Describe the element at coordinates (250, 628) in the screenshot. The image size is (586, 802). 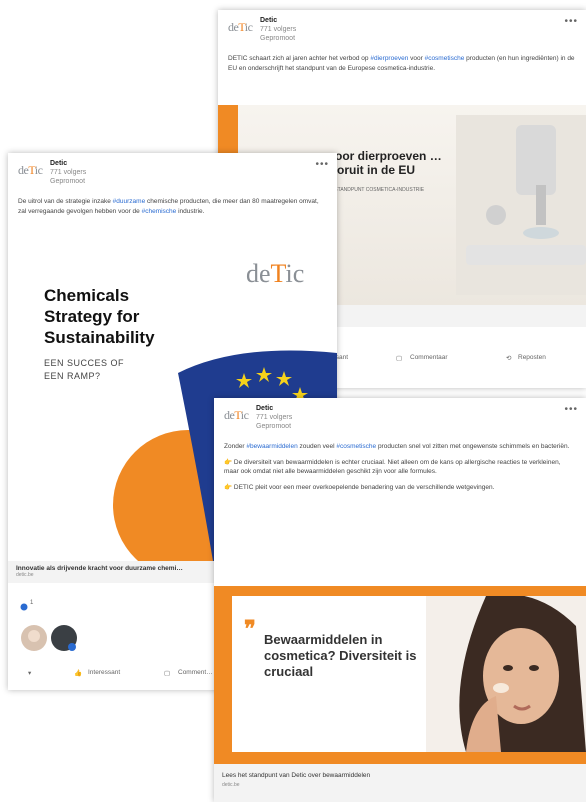
I see `quote-icon: ❞` at that location.